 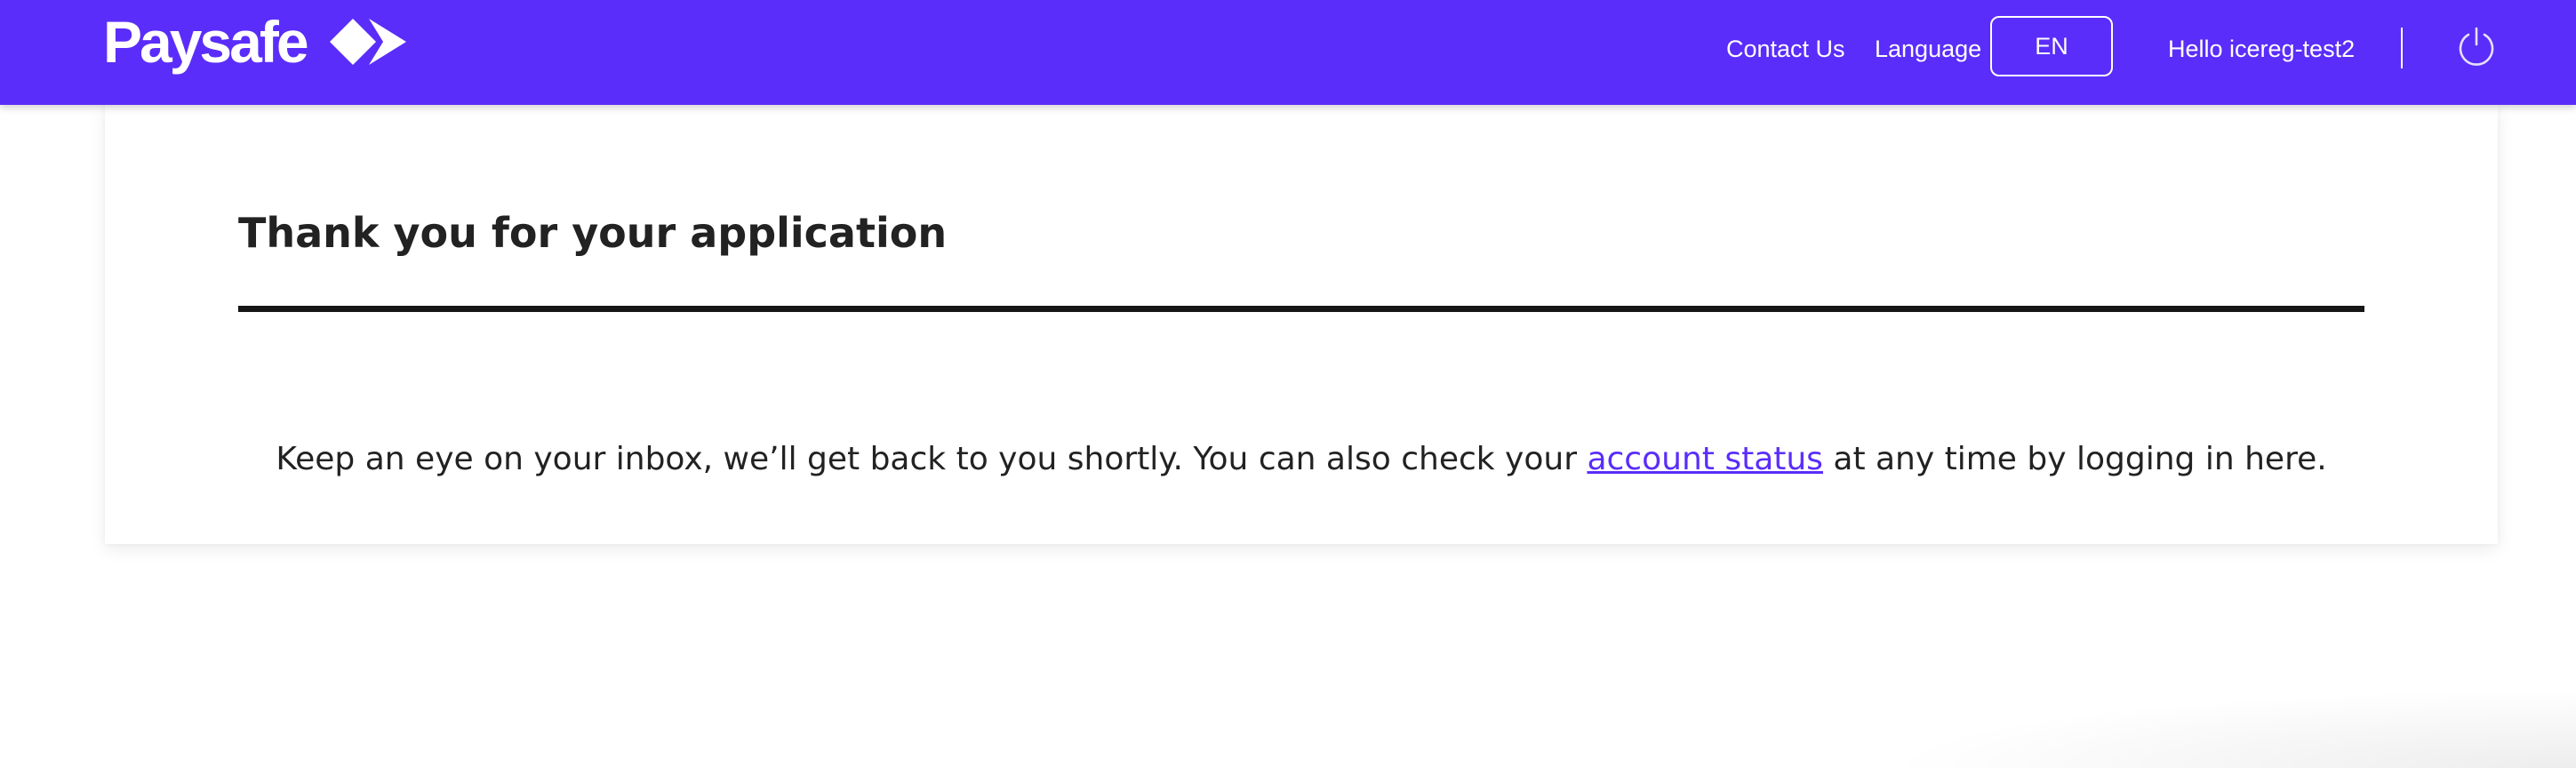 I want to click on logo-text: Paysafe, so click(x=206, y=42).